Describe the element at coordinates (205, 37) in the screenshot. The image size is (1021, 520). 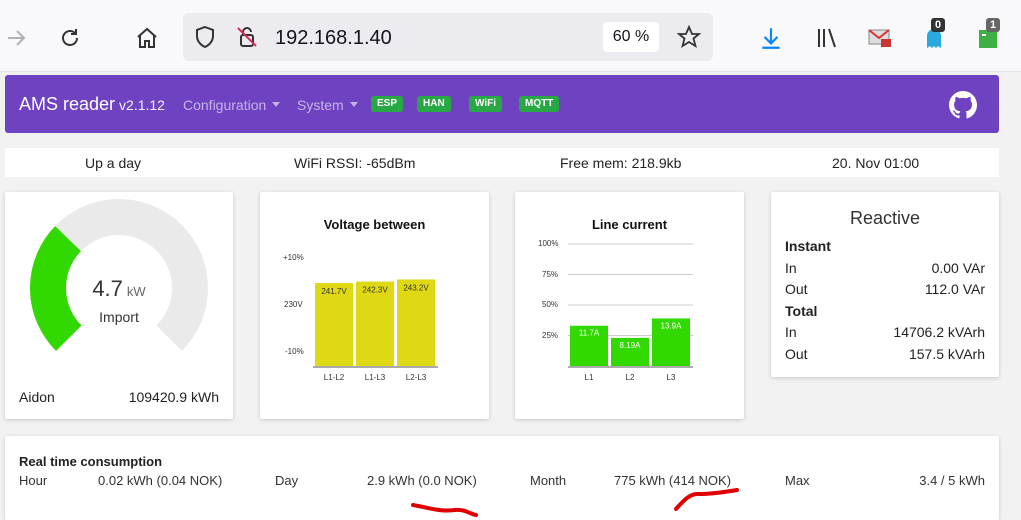
I see `shield-icon` at that location.